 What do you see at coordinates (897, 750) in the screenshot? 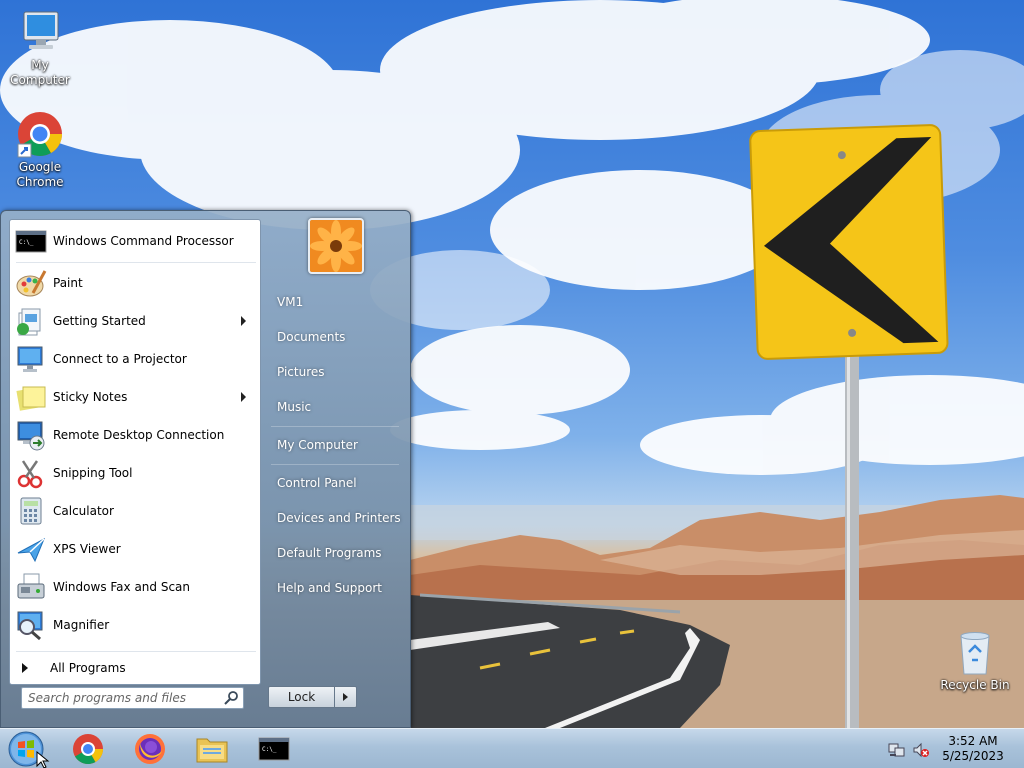
I see `network-icon` at bounding box center [897, 750].